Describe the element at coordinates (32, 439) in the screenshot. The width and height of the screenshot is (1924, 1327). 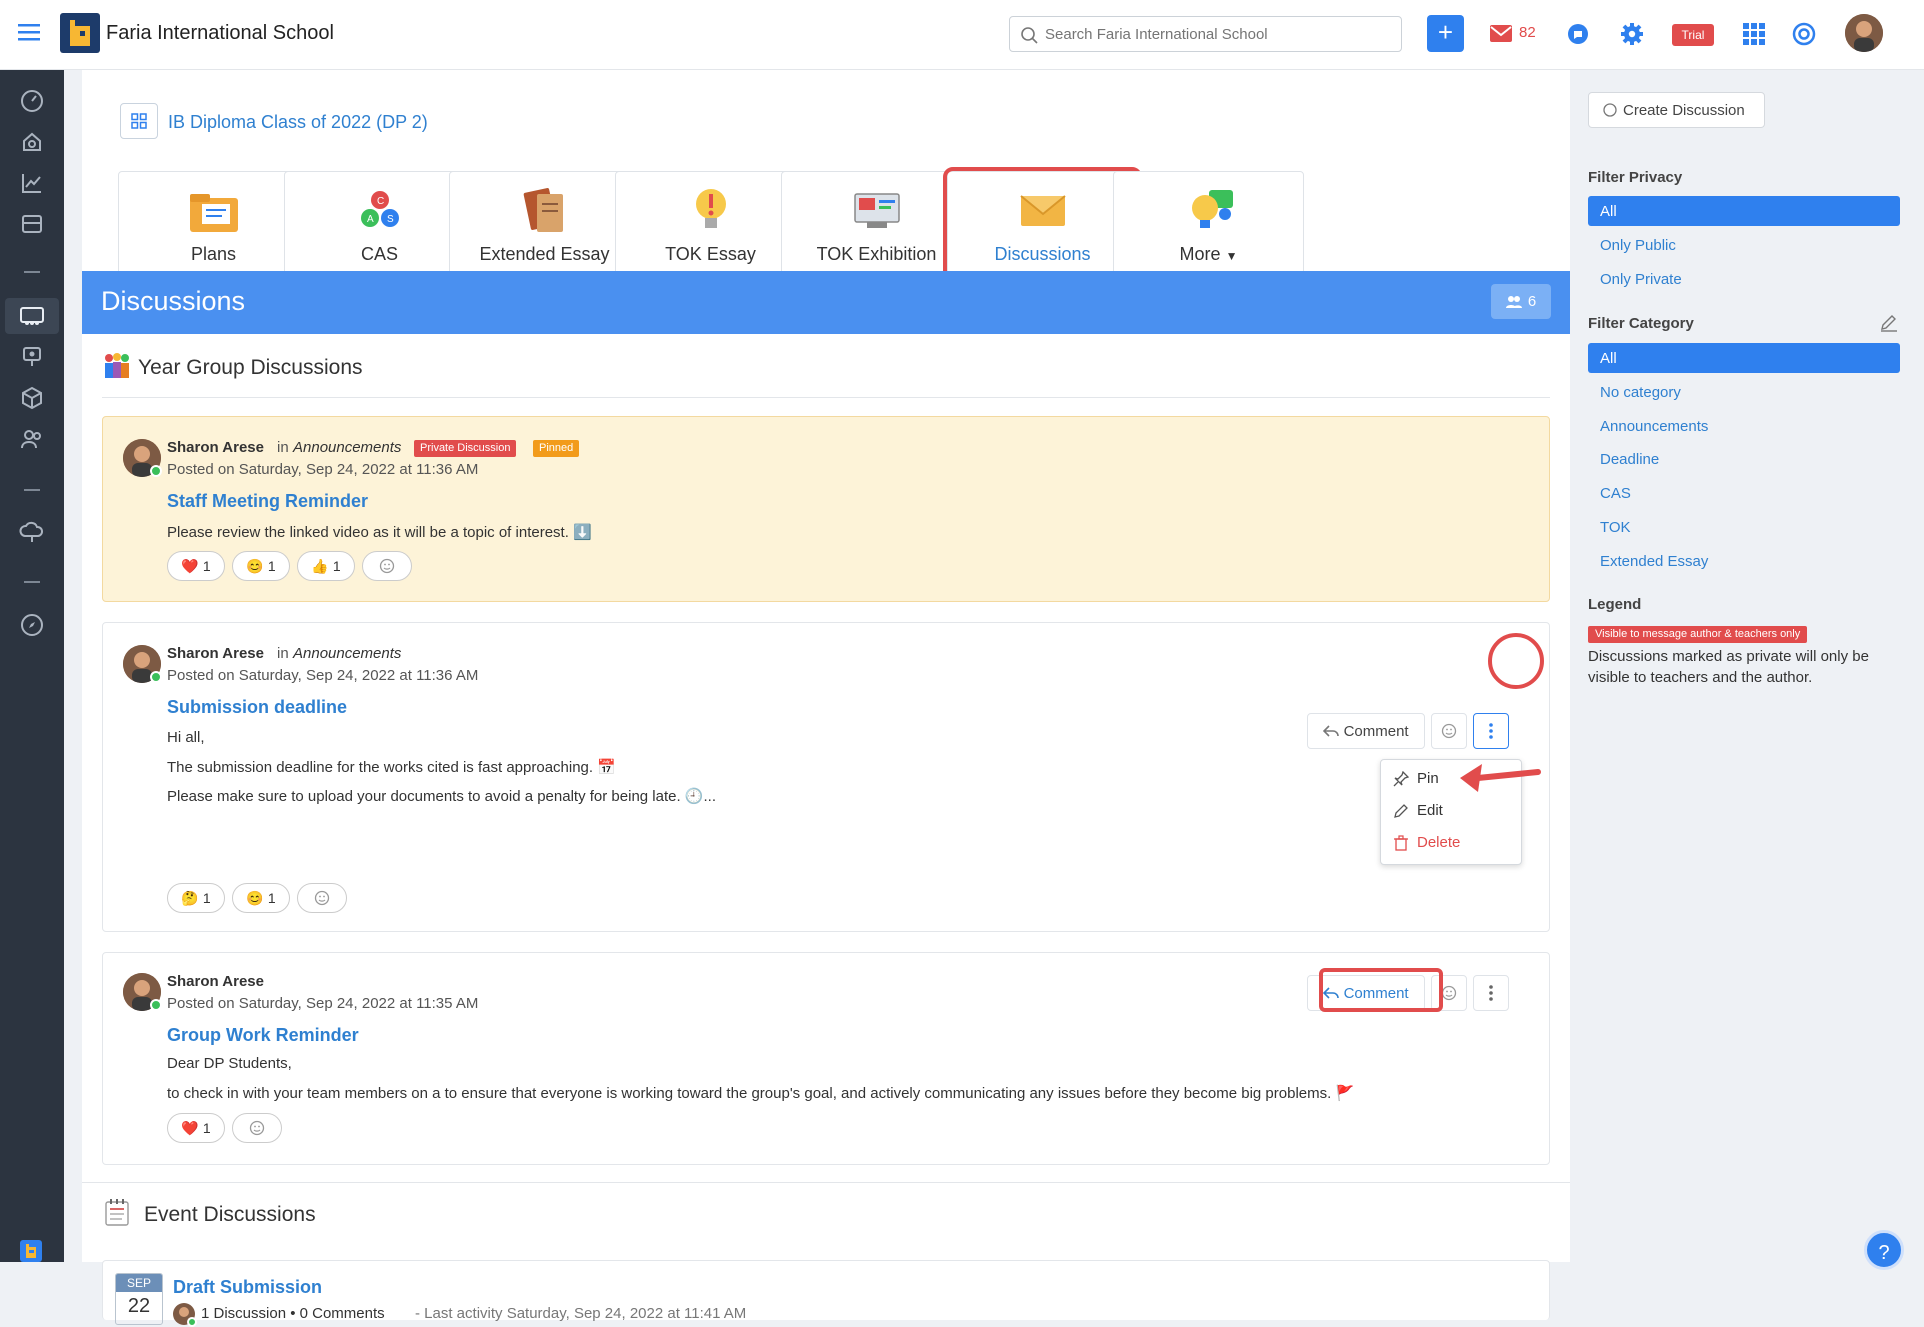
I see `people-icon` at that location.